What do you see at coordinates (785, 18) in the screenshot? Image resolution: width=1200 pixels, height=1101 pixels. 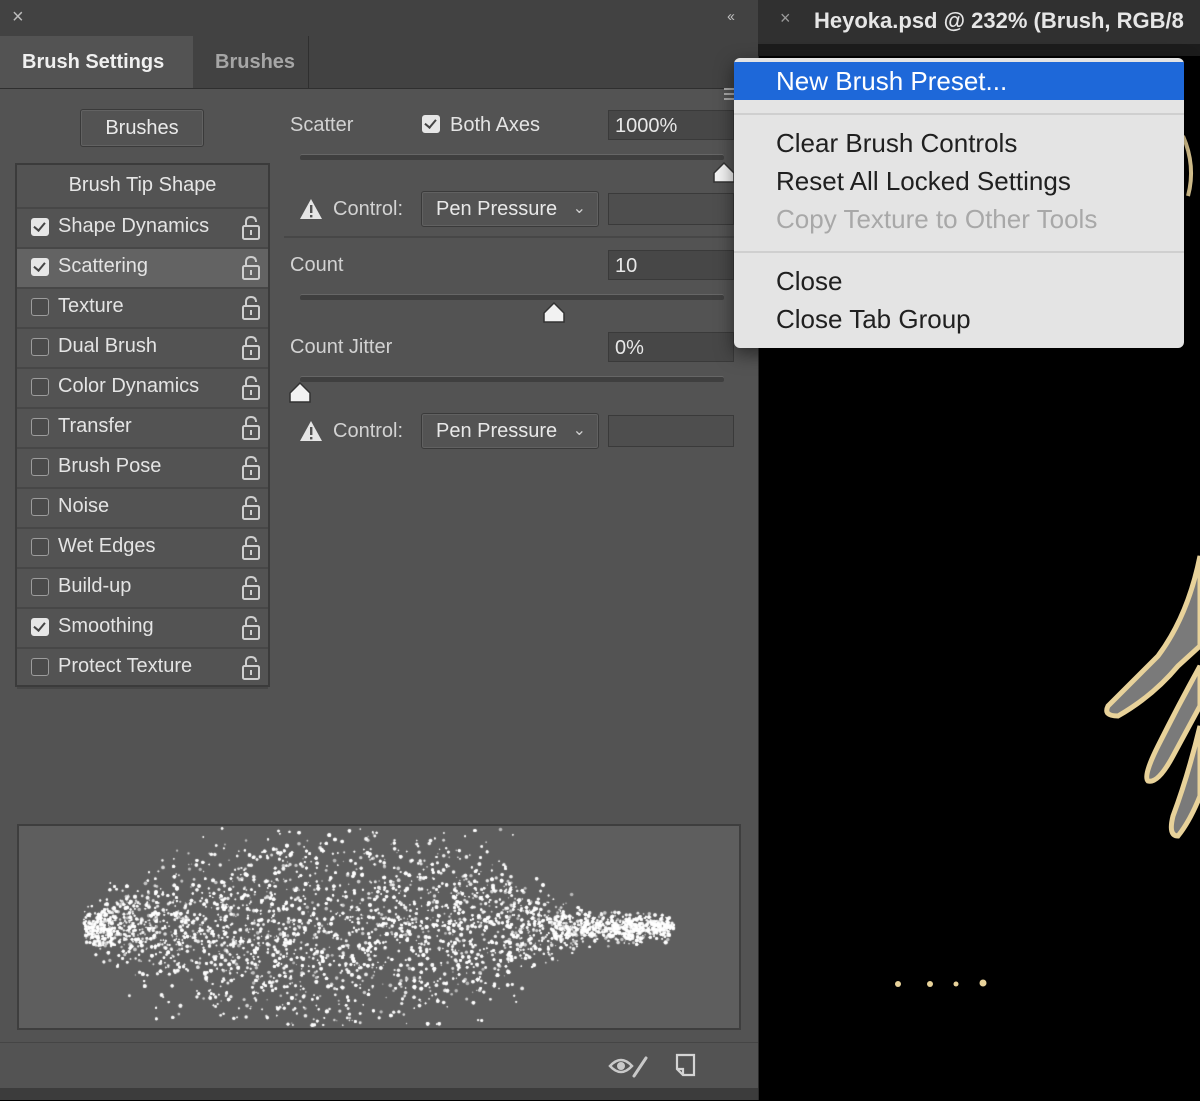 I see `document-close-button: ×` at bounding box center [785, 18].